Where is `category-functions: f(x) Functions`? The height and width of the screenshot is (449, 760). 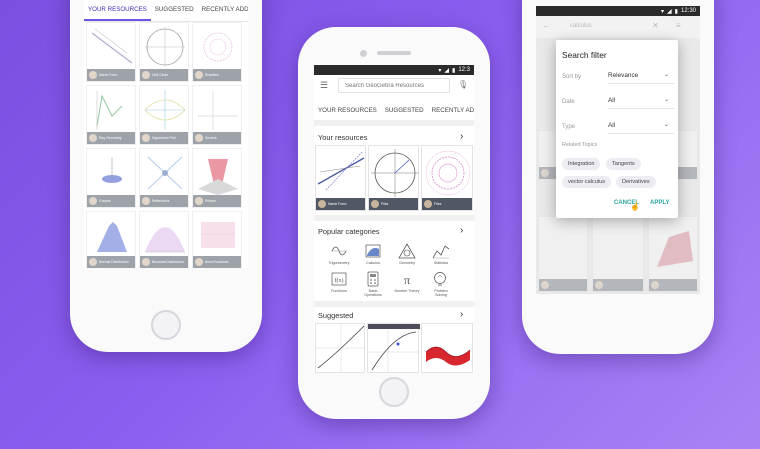
category-functions: f(x) Functions is located at coordinates (339, 282).